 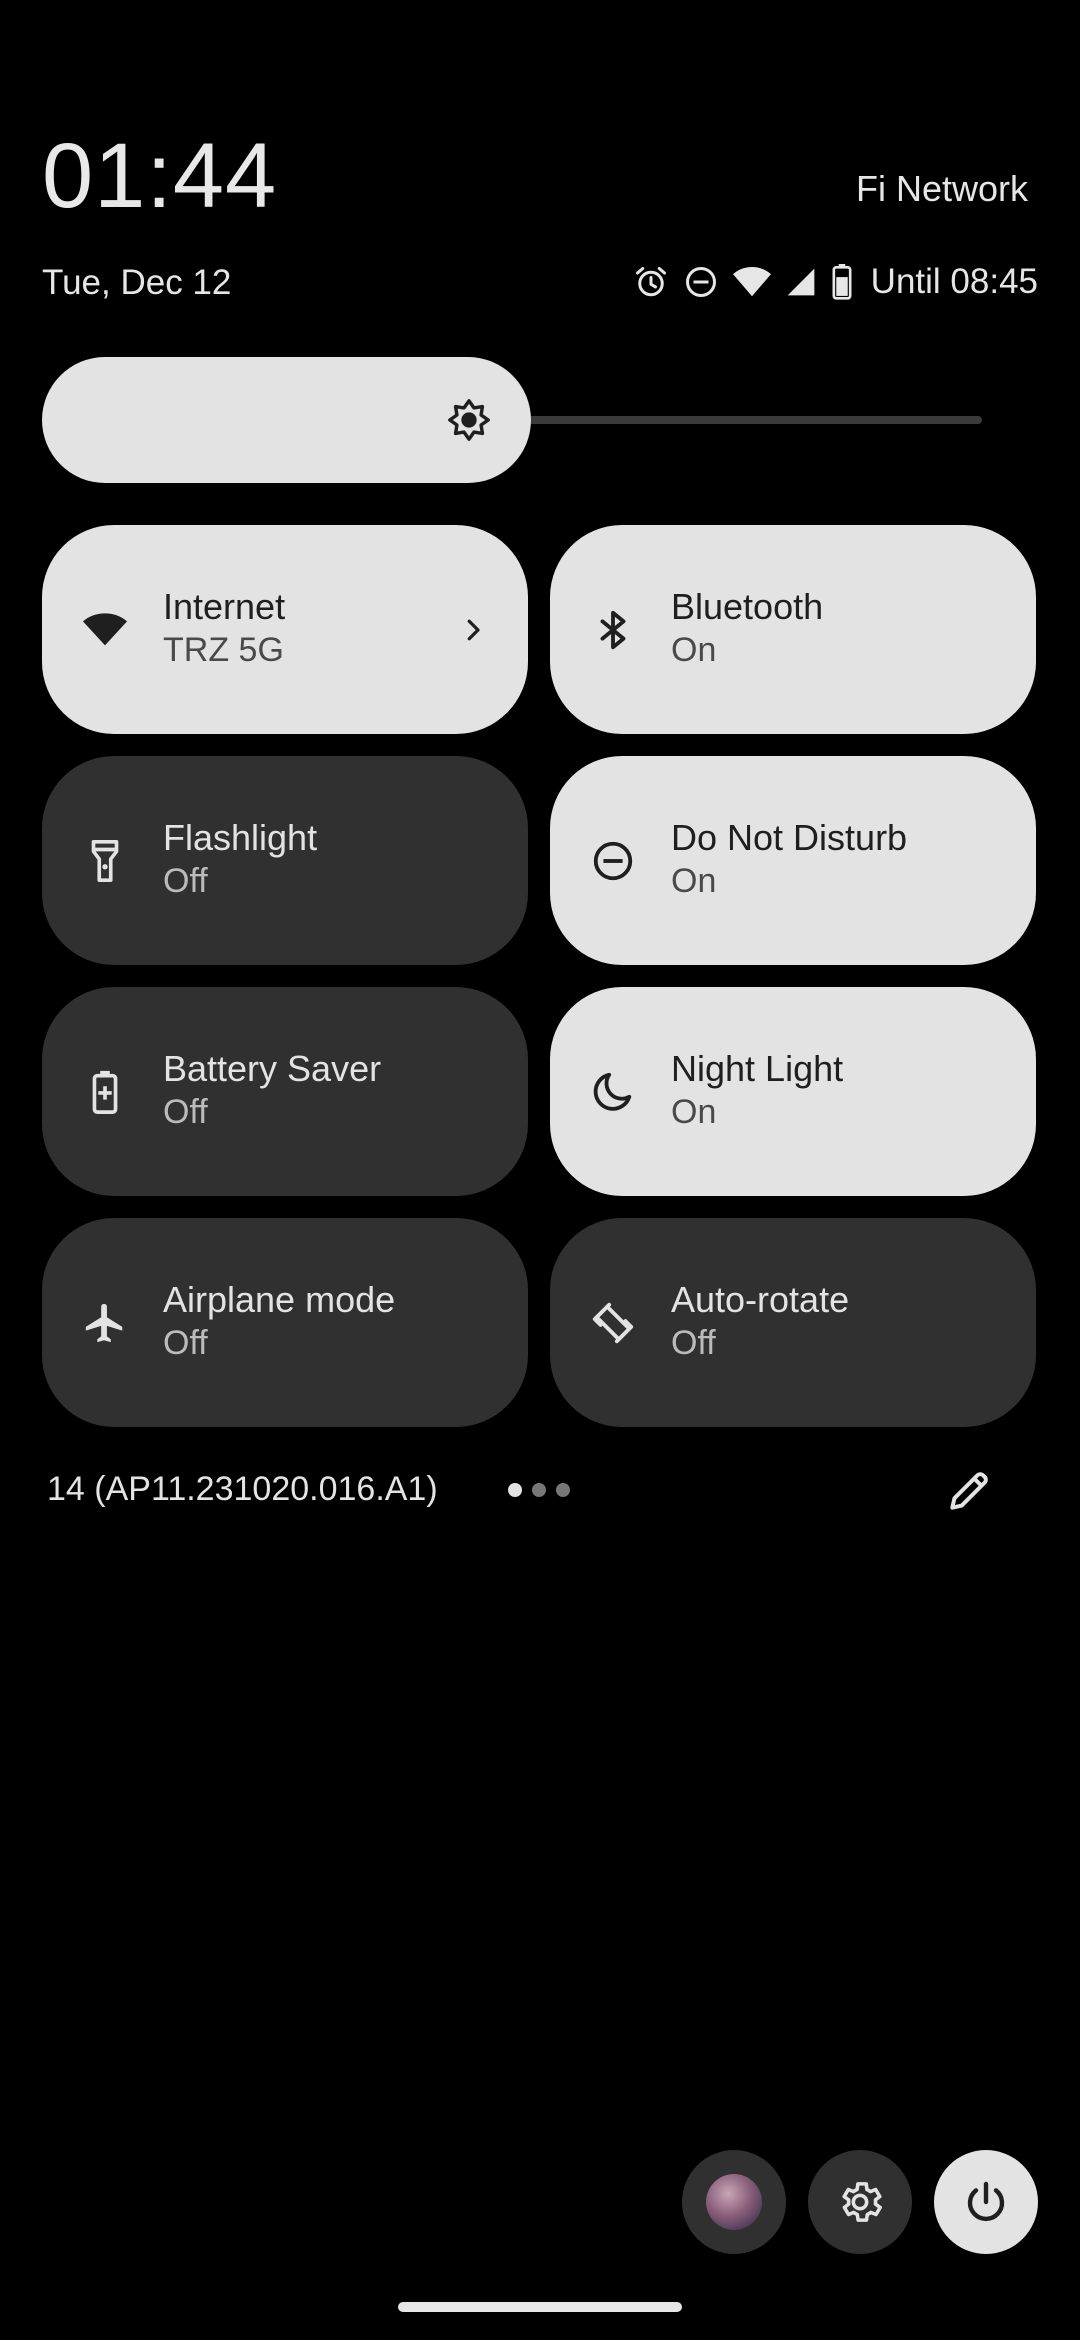 I want to click on airplane-icon, so click(x=104, y=1323).